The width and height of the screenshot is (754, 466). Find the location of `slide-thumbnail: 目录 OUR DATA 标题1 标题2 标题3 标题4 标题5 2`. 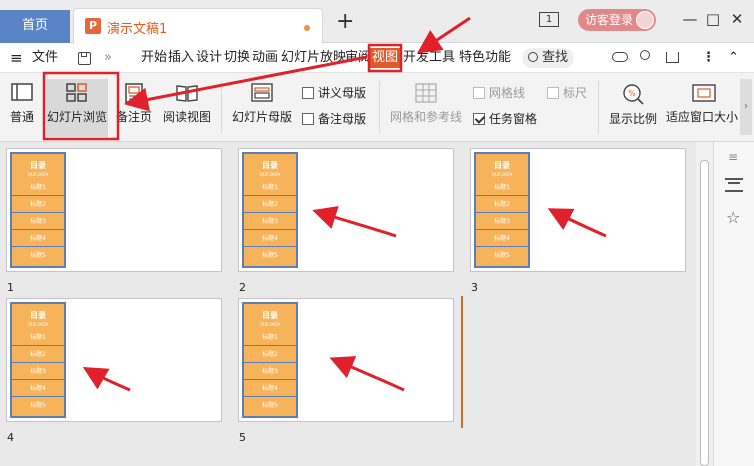

slide-thumbnail: 目录 OUR DATA 标题1 标题2 标题3 标题4 标题5 2 is located at coordinates (346, 221).